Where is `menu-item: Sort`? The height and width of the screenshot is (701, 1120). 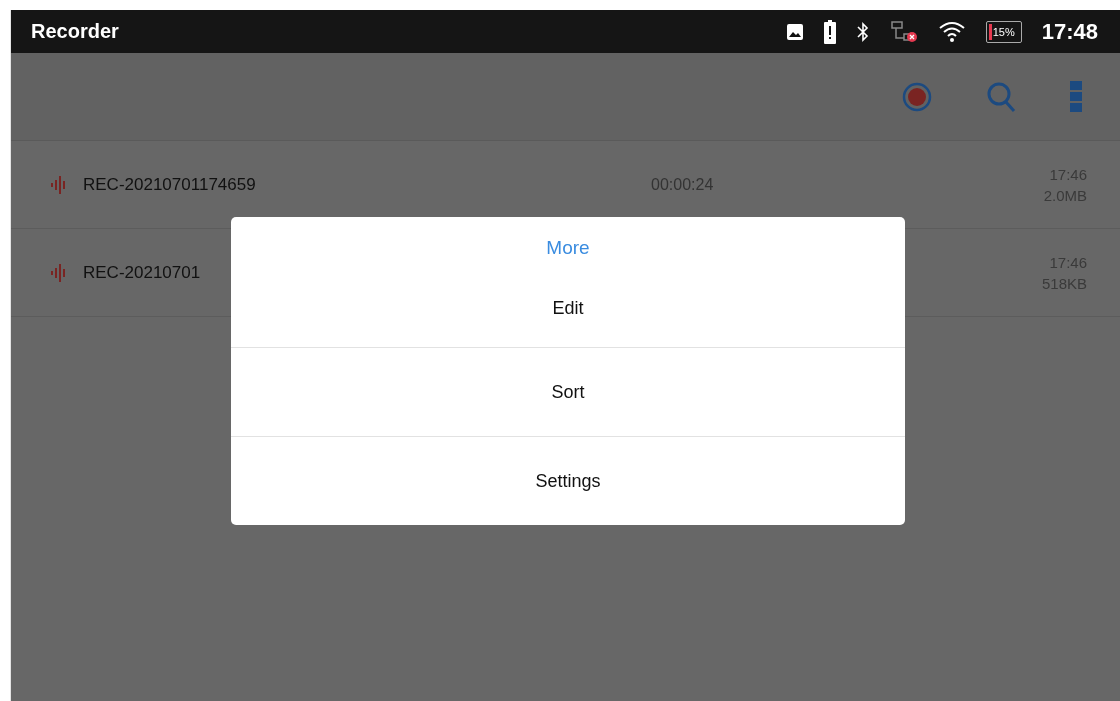 menu-item: Sort is located at coordinates (568, 391).